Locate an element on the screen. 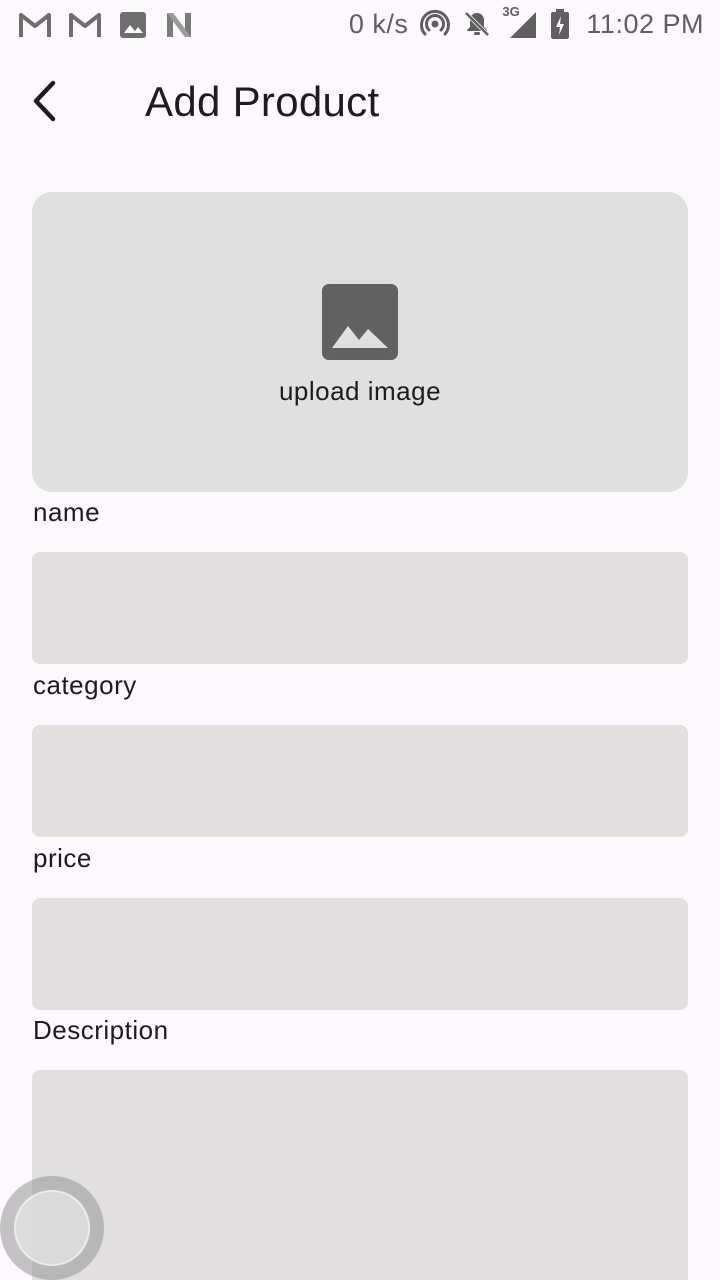  touch-indicator-core is located at coordinates (52, 1228).